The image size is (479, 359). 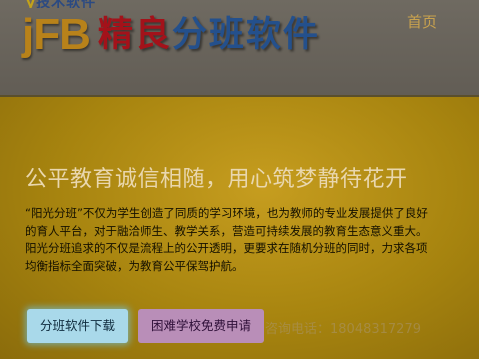 What do you see at coordinates (56, 34) in the screenshot?
I see `logo-latin-text: jFB` at bounding box center [56, 34].